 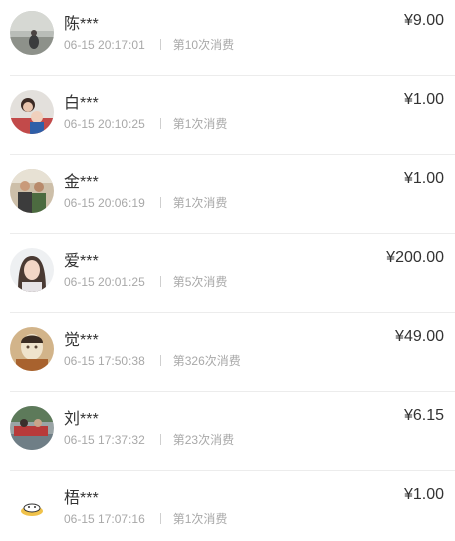 What do you see at coordinates (81, 261) in the screenshot?
I see `customer-name: 爱***` at bounding box center [81, 261].